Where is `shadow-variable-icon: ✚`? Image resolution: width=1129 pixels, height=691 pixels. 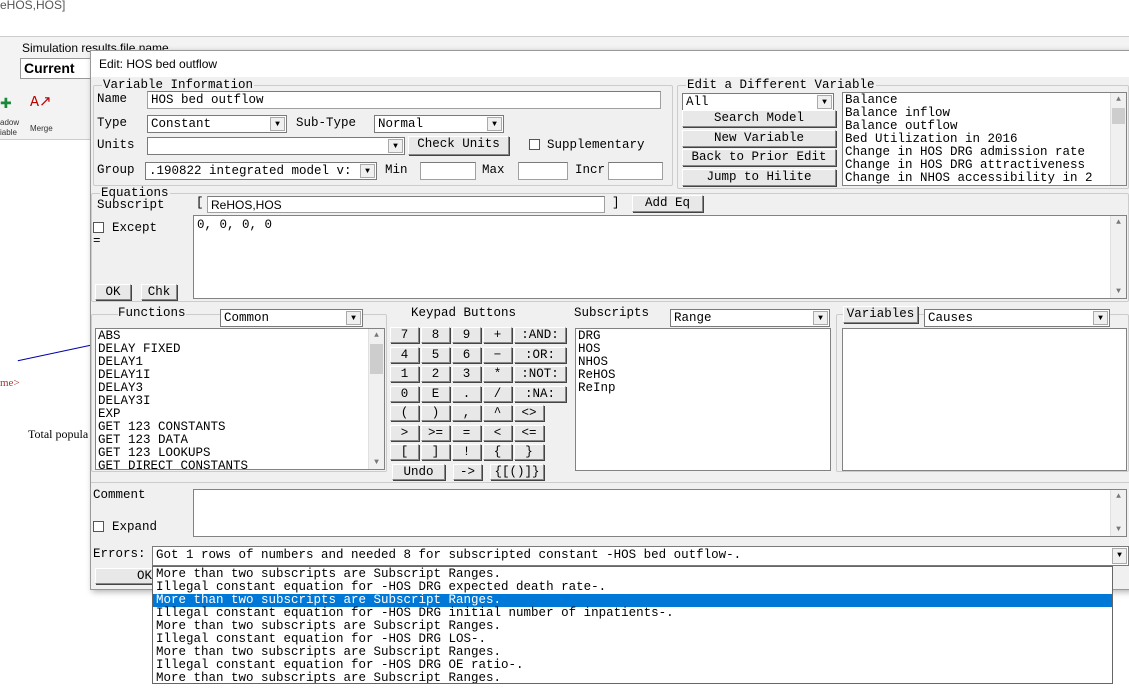 shadow-variable-icon: ✚ is located at coordinates (6, 104).